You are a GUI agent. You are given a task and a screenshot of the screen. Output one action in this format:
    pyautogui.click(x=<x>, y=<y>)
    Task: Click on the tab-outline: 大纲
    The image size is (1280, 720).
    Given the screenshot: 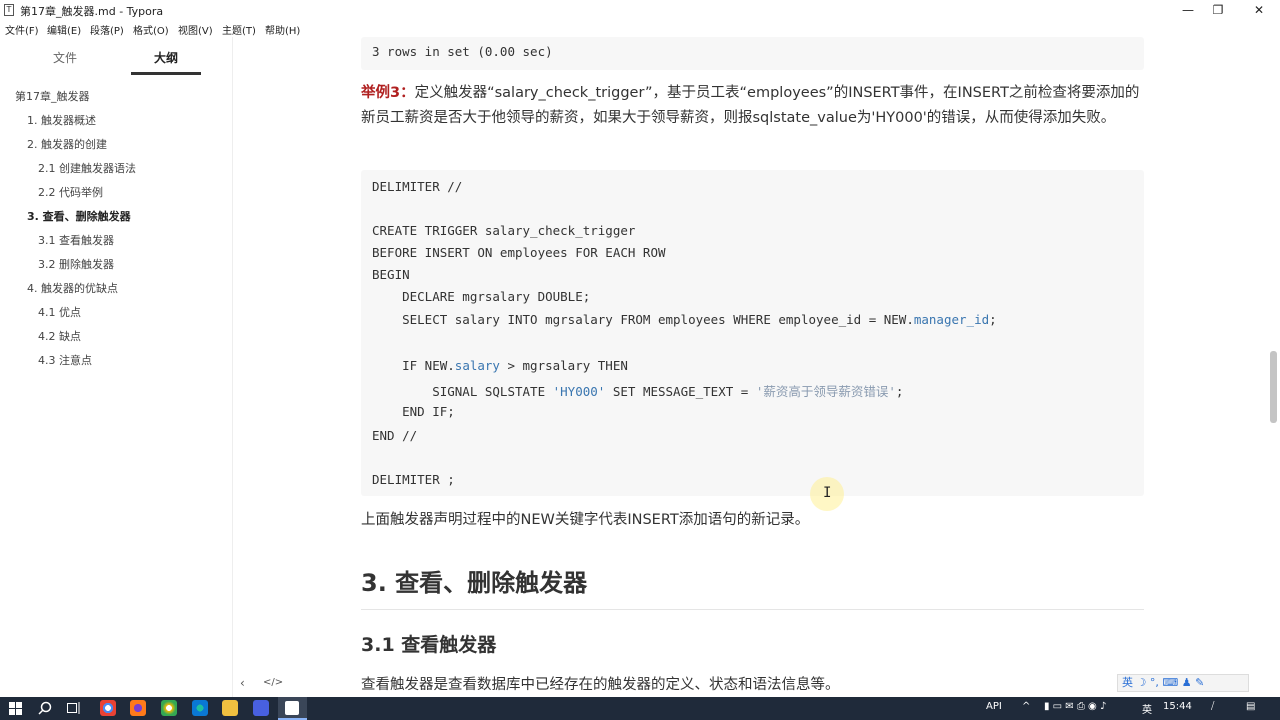 What is the action you would take?
    pyautogui.click(x=166, y=61)
    